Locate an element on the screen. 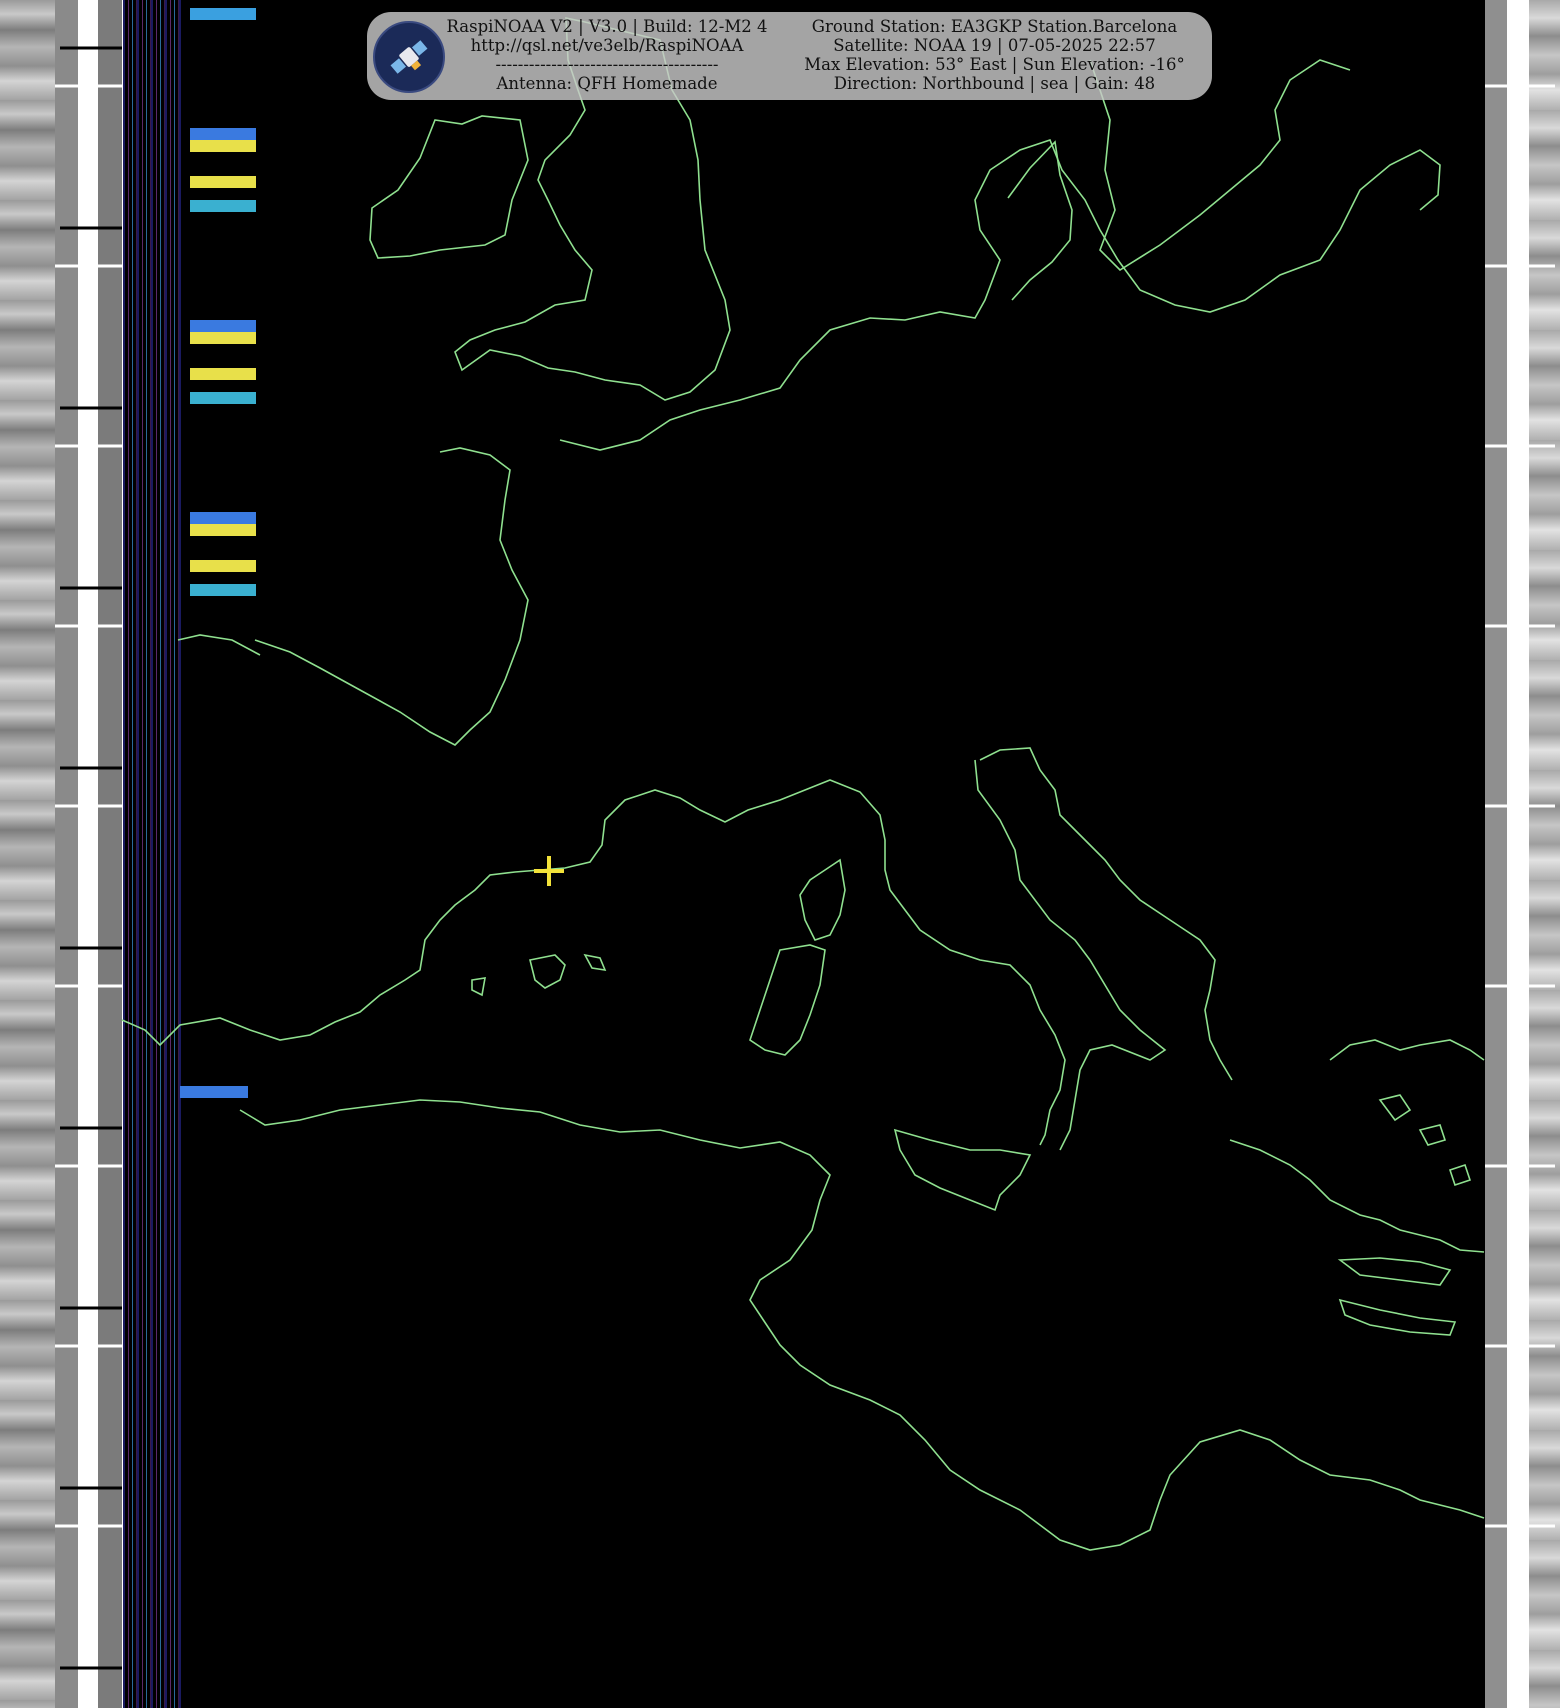  coastline-balearic-menorca is located at coordinates (595, 962).